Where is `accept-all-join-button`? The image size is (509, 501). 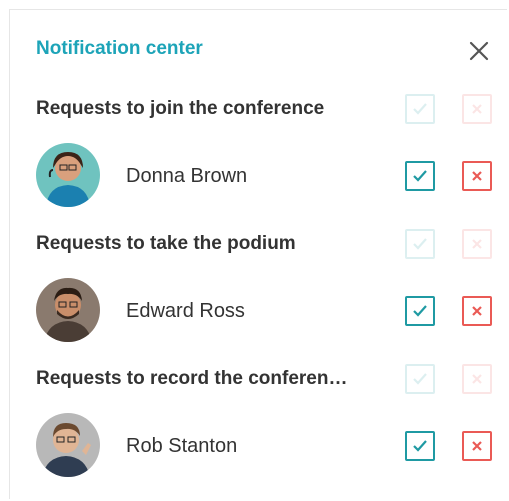 accept-all-join-button is located at coordinates (420, 109).